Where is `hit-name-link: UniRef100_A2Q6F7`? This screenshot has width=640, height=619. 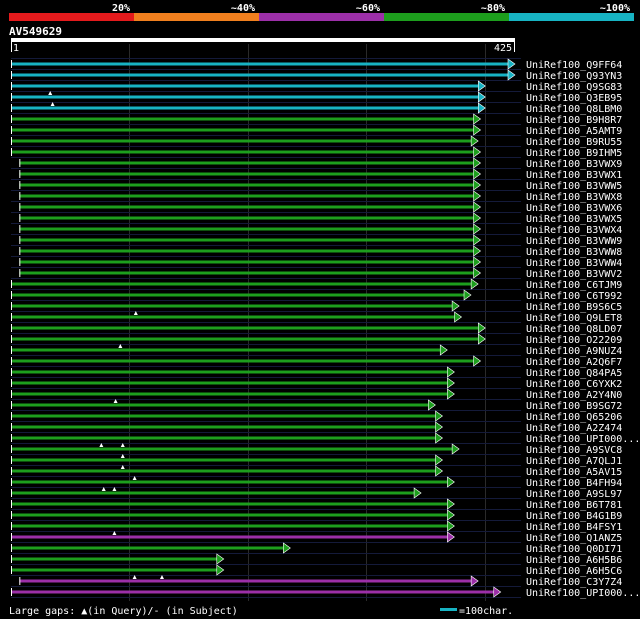
hit-name-link: UniRef100_A2Q6F7 is located at coordinates (574, 362).